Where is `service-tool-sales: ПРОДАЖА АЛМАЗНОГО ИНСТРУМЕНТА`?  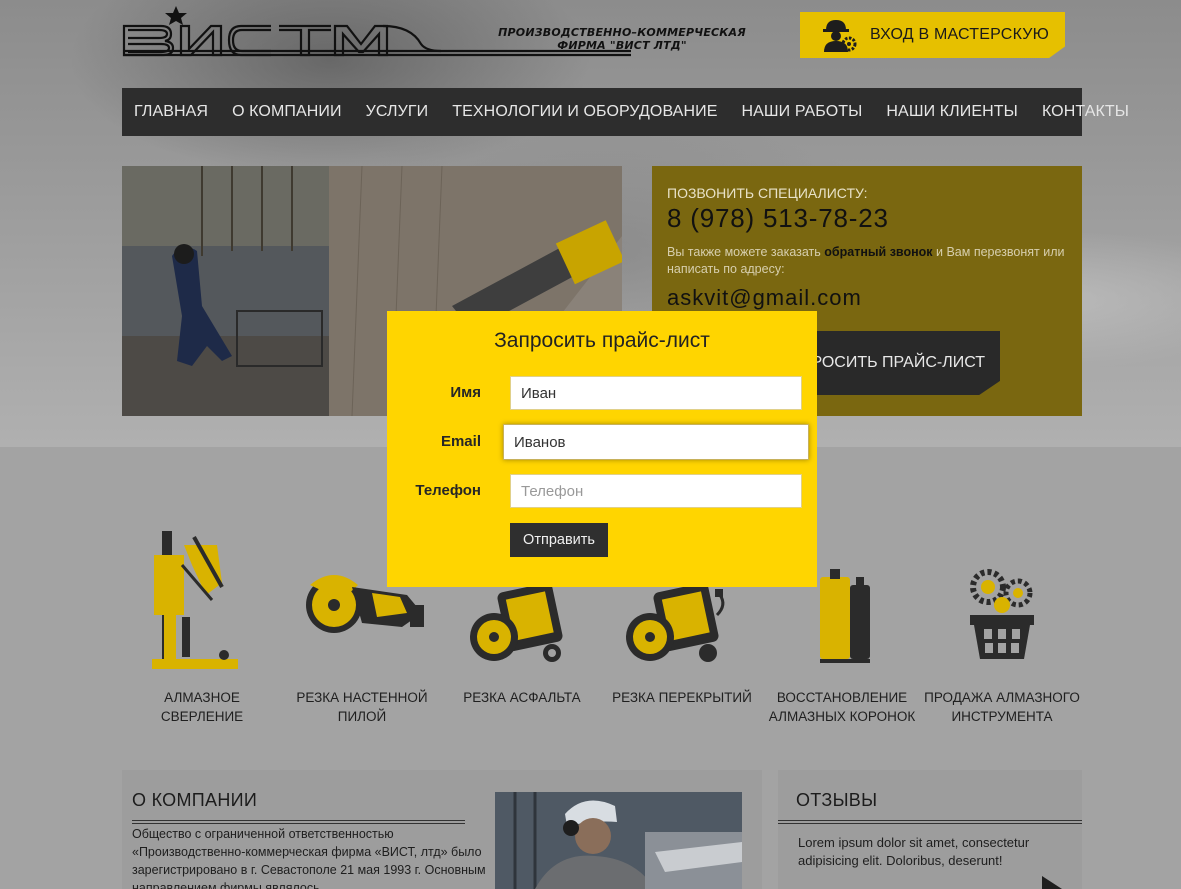 service-tool-sales: ПРОДАЖА АЛМАЗНОГО ИНСТРУМЕНТА is located at coordinates (1002, 624).